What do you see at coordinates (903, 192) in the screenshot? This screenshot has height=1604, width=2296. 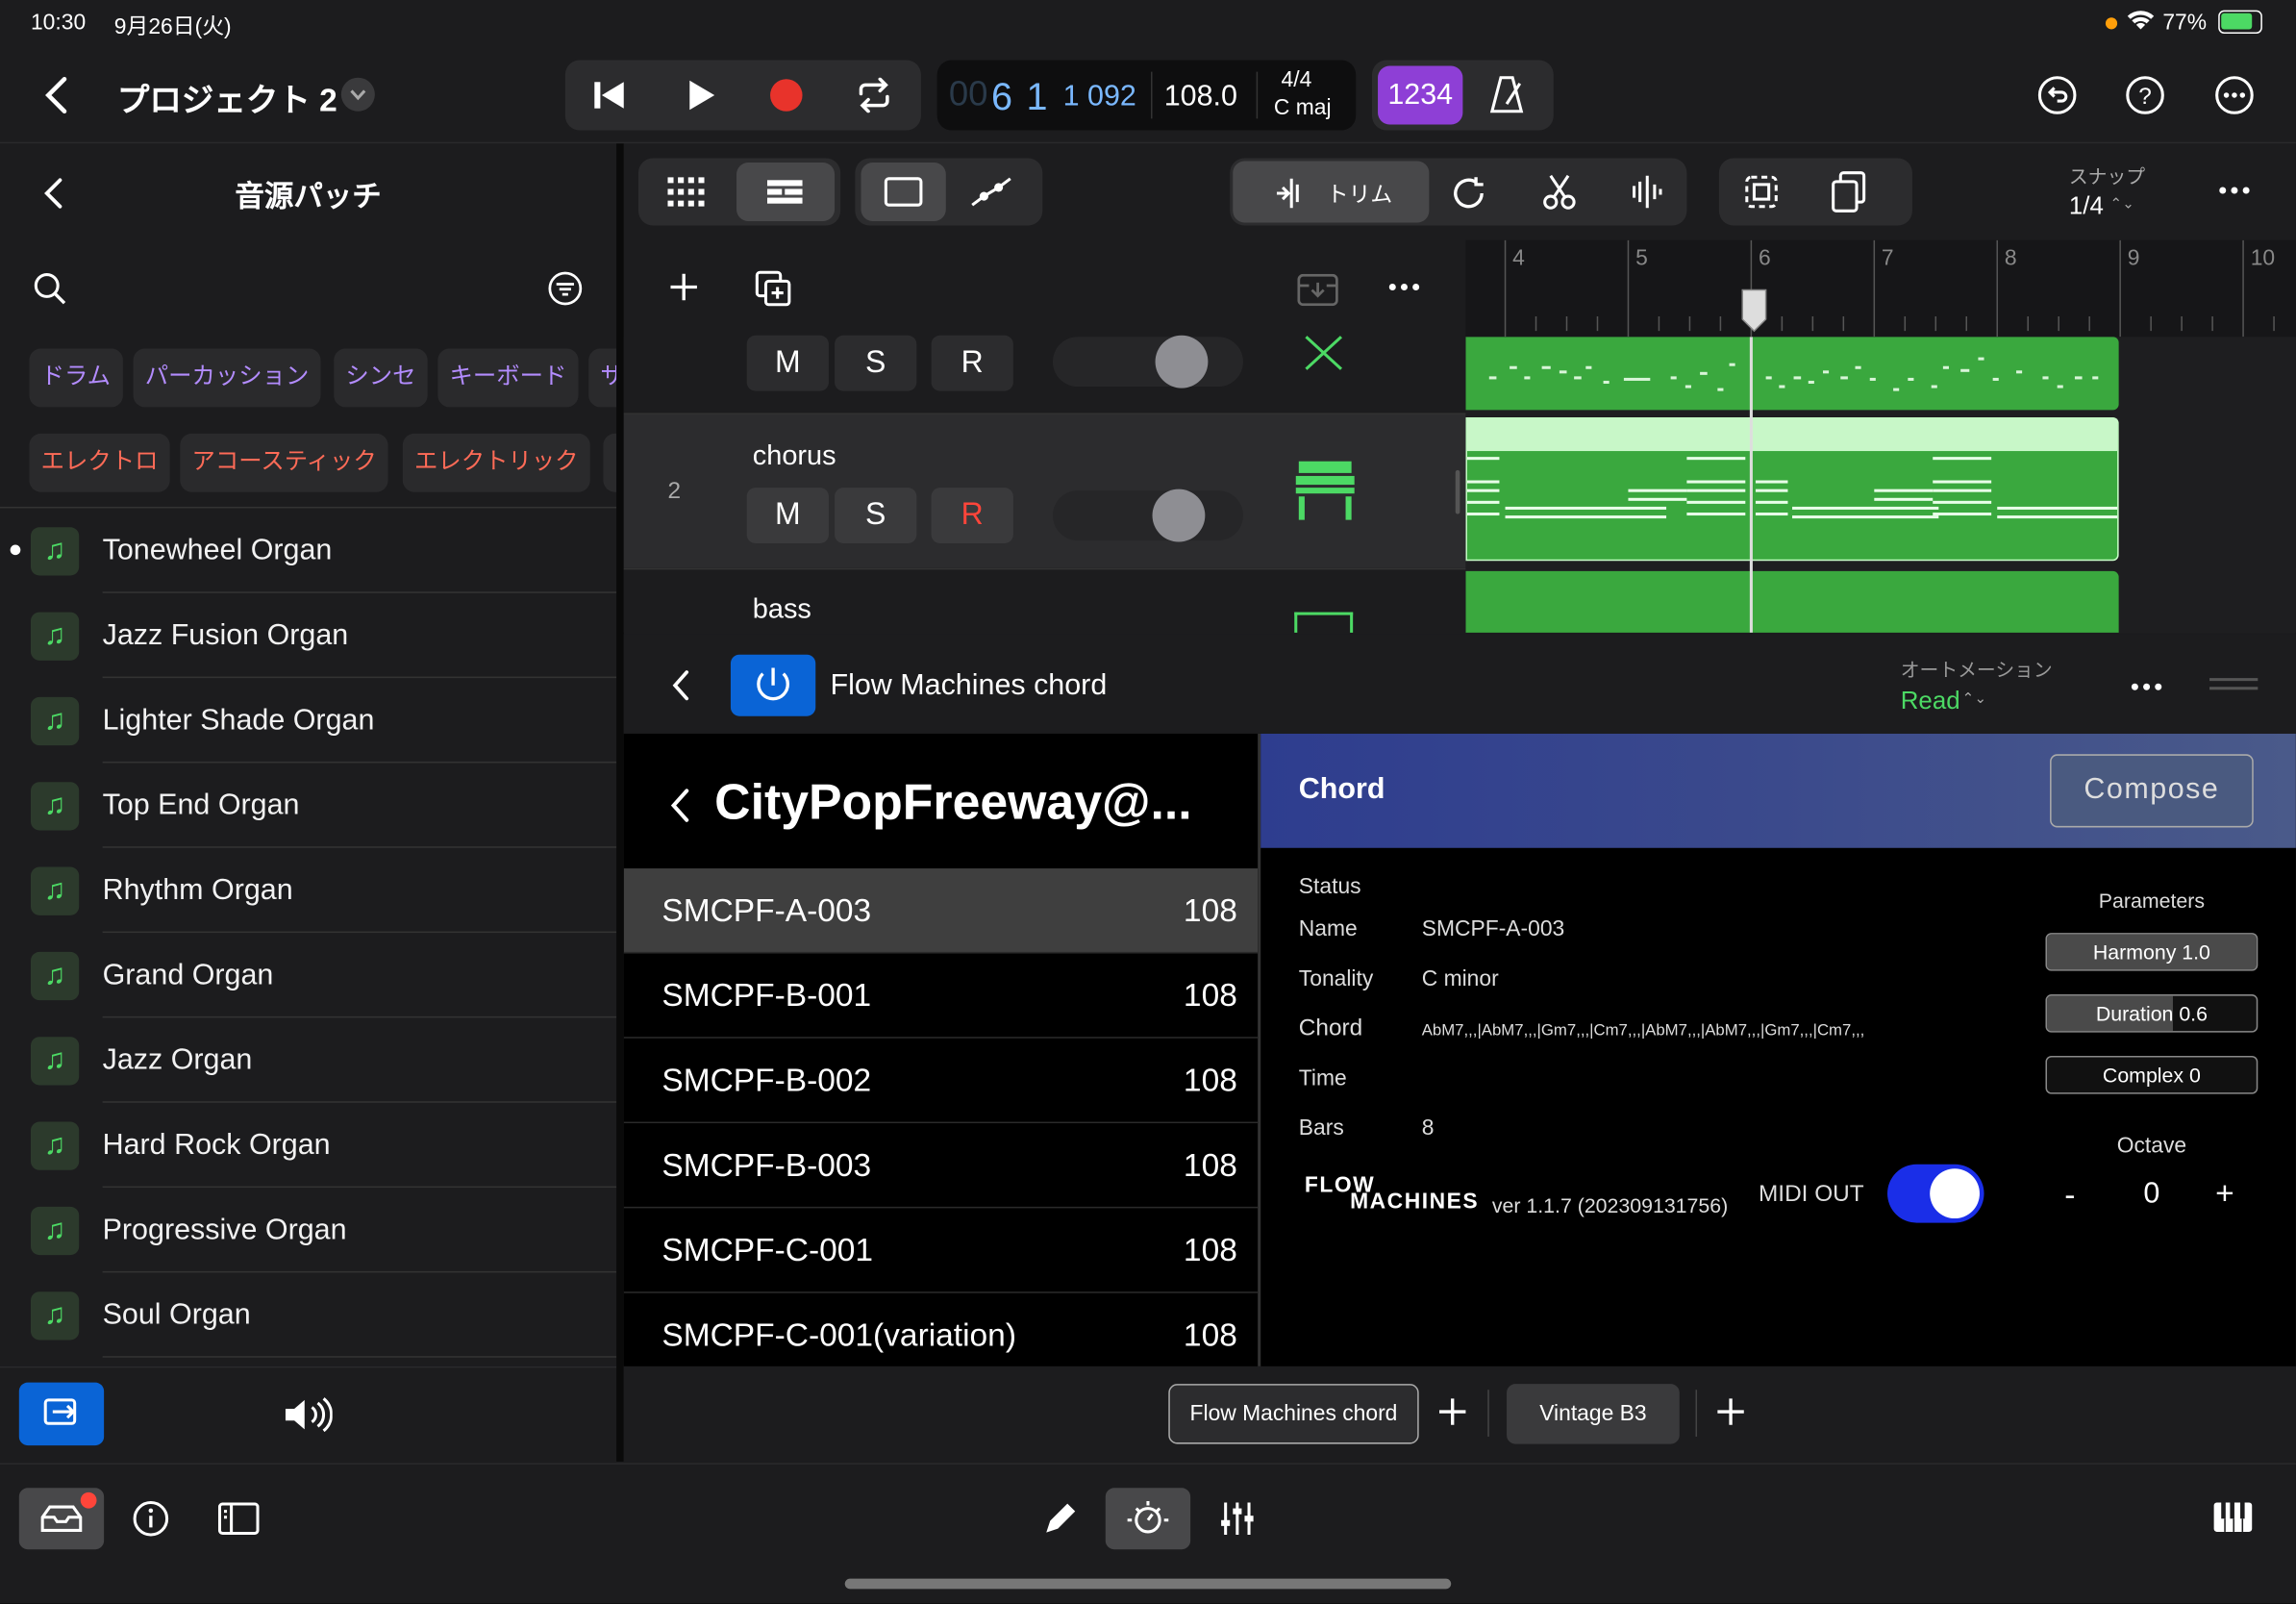 I see `window-icon` at bounding box center [903, 192].